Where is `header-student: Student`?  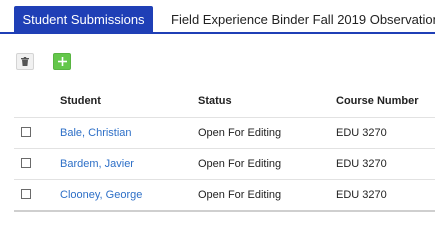 header-student: Student is located at coordinates (80, 101).